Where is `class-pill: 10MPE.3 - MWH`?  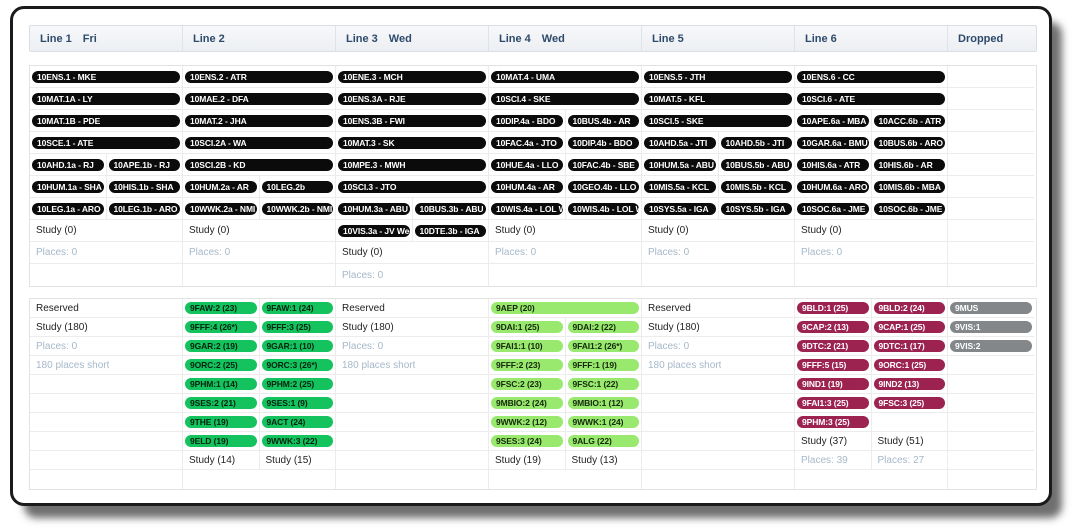 class-pill: 10MPE.3 - MWH is located at coordinates (412, 164).